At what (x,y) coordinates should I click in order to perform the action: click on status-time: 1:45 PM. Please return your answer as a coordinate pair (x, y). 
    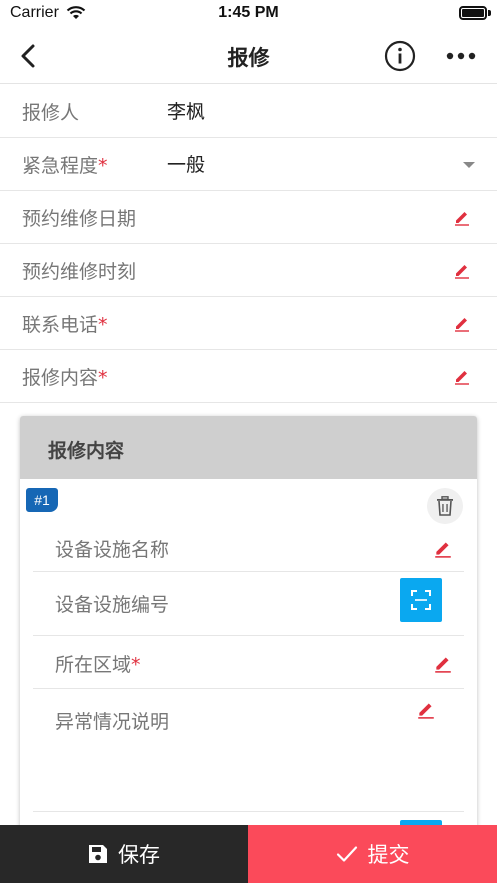
    Looking at the image, I should click on (248, 12).